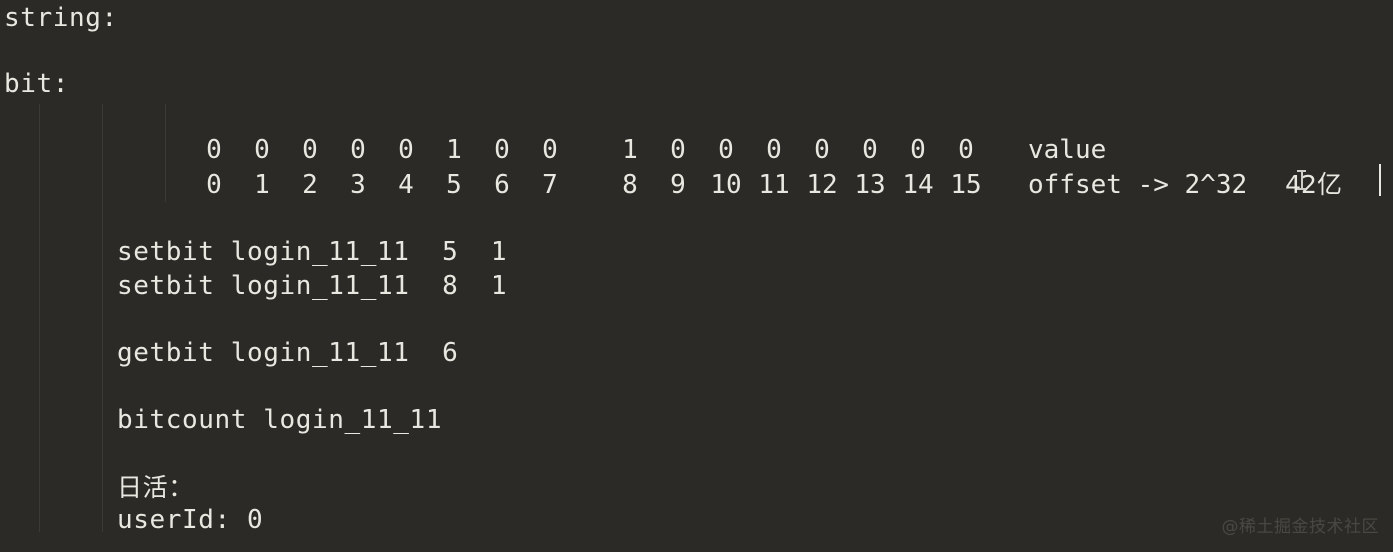  Describe the element at coordinates (870, 185) in the screenshot. I see `bit-offset-cell: 13` at that location.